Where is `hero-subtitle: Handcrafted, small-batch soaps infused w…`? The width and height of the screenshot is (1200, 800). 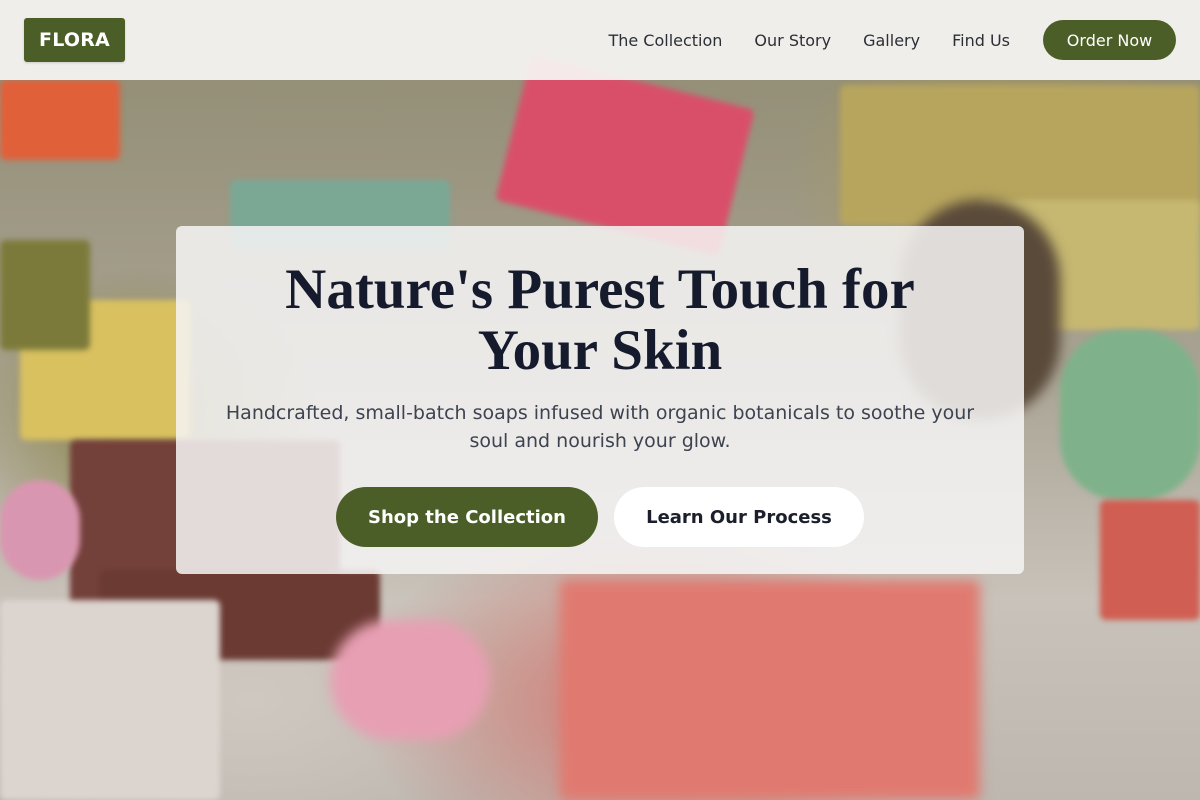
hero-subtitle: Handcrafted, small-batch soaps infused w… is located at coordinates (600, 427).